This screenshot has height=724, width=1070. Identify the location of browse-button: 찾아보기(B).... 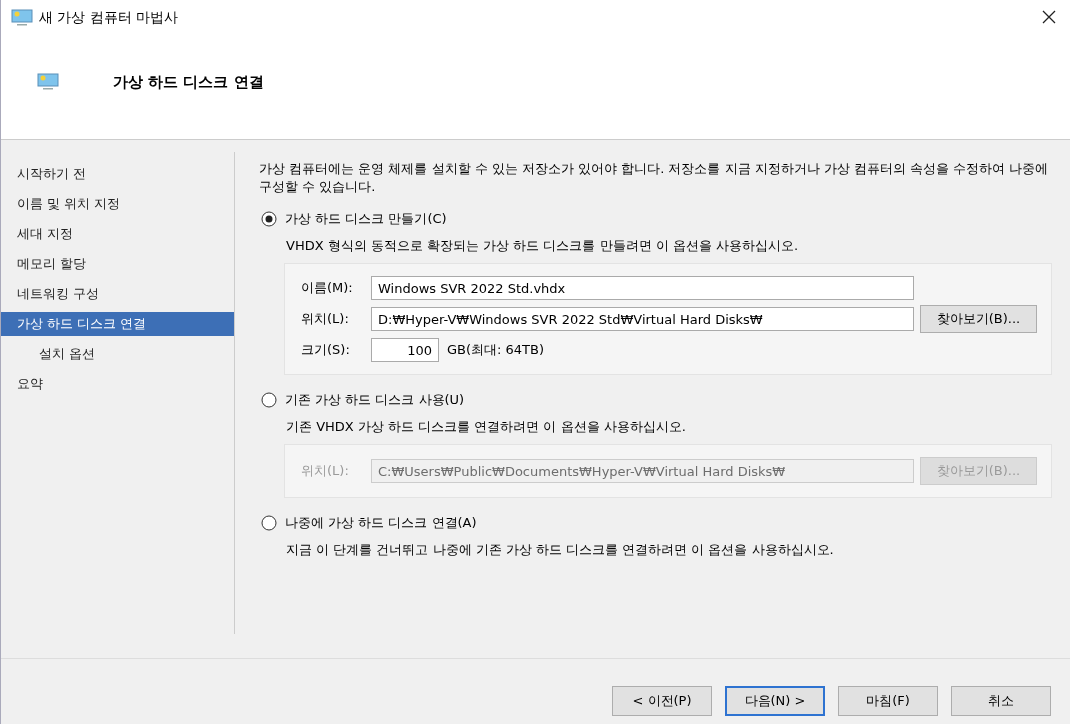
(978, 319).